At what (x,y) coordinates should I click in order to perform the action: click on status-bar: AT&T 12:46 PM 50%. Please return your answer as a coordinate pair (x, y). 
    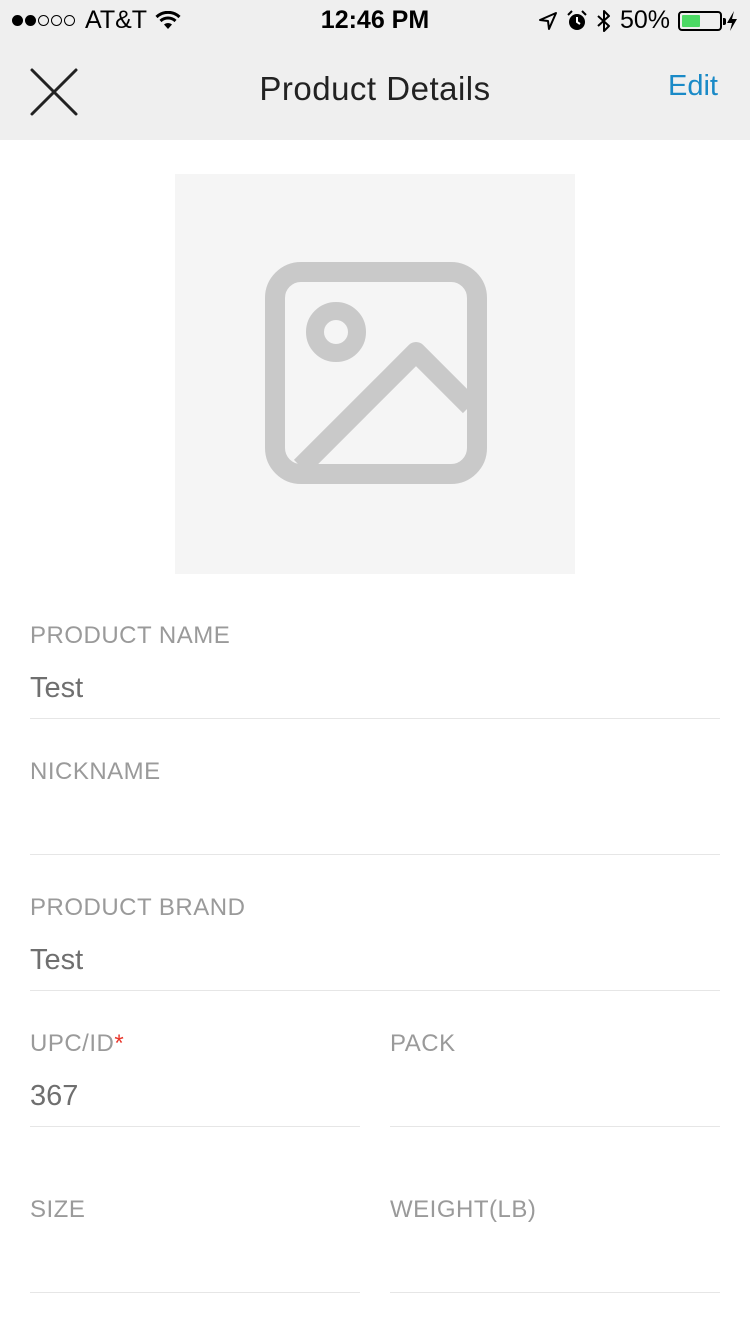
    Looking at the image, I should click on (375, 20).